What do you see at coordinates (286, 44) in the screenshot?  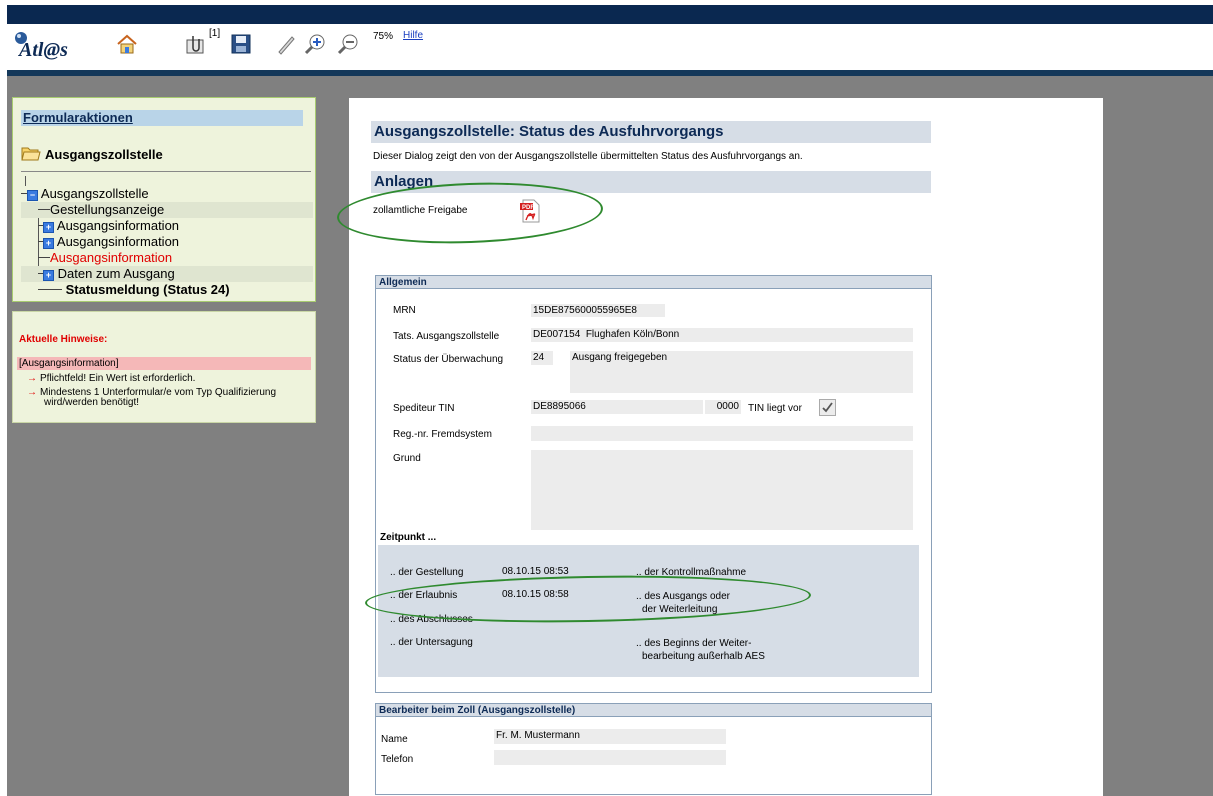 I see `edit-pen-icon` at bounding box center [286, 44].